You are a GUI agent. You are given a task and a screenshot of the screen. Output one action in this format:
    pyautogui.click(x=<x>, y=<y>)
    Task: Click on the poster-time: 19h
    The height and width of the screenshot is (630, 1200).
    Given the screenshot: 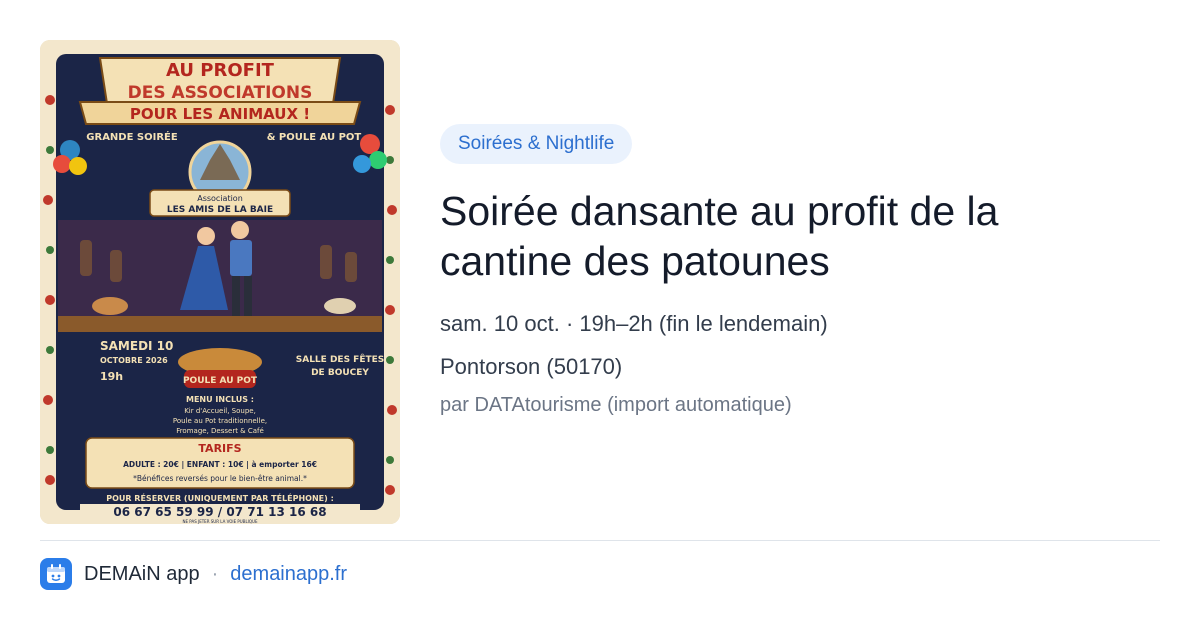 What is the action you would take?
    pyautogui.click(x=111, y=376)
    